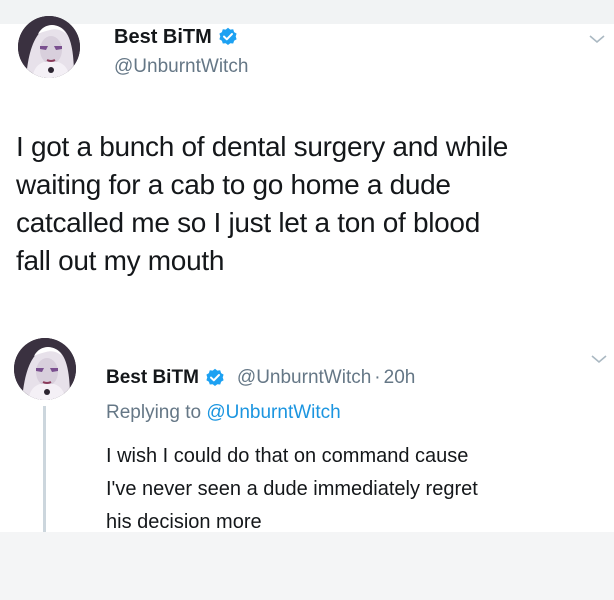 This screenshot has height=600, width=614. What do you see at coordinates (273, 412) in the screenshot?
I see `mention-link: @UnburntWitch` at bounding box center [273, 412].